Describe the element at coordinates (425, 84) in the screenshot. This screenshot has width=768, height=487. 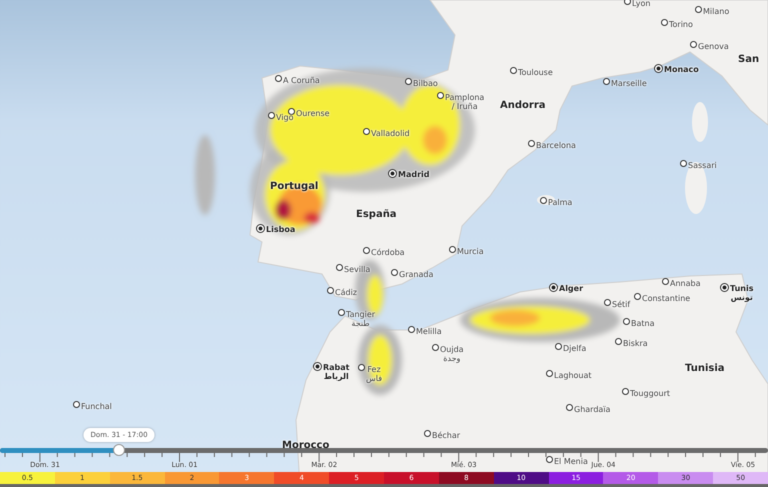
I see `city-label: Bilbao` at that location.